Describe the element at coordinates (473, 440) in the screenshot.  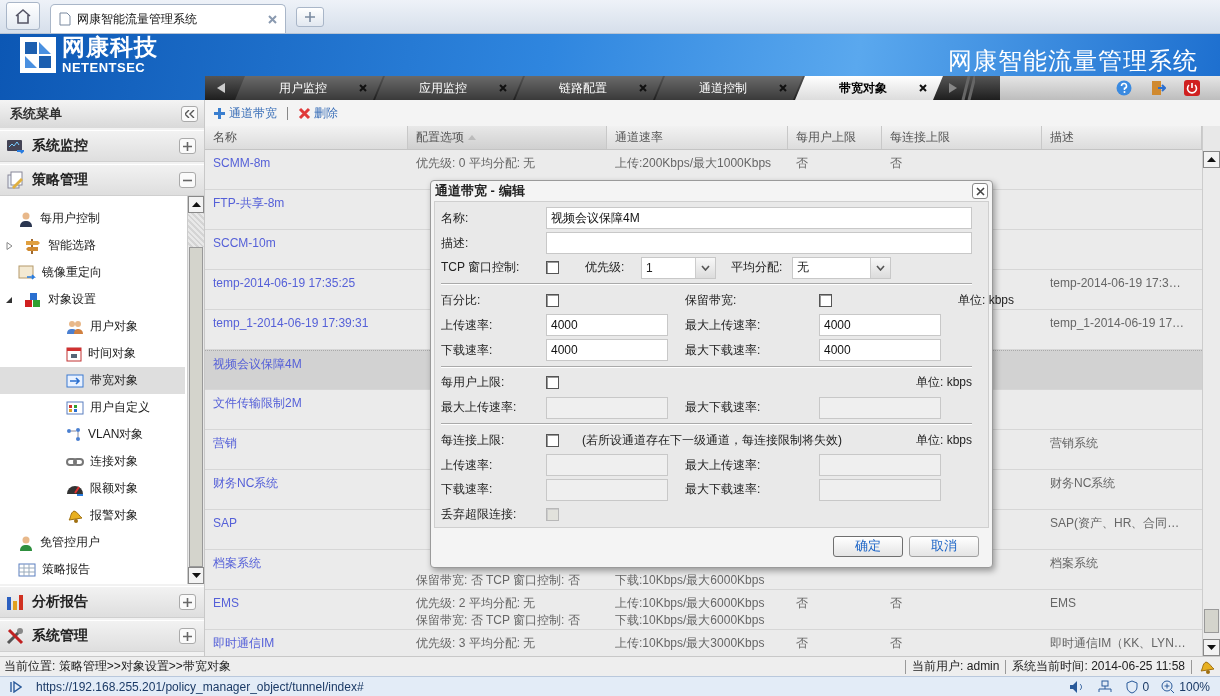
I see `field-label: 每连接上限:` at that location.